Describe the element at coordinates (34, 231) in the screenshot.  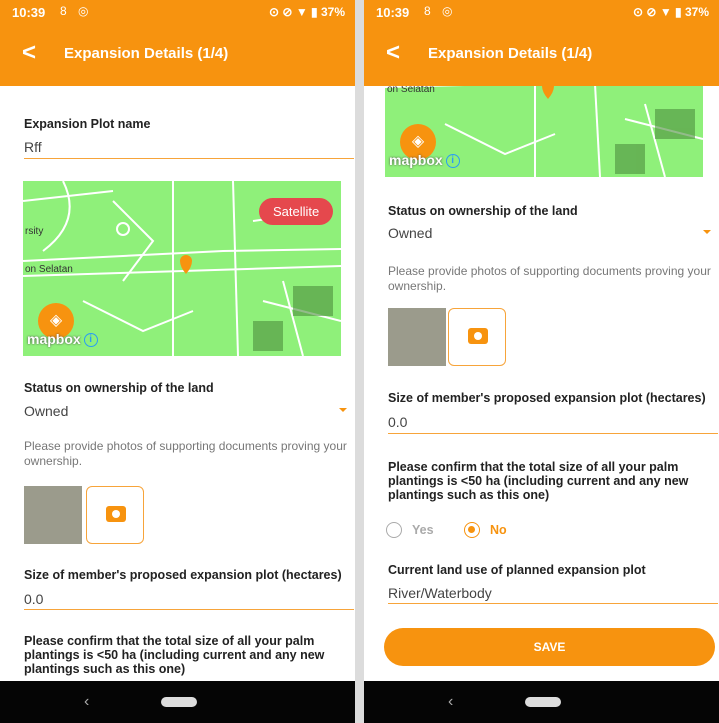
I see `road-label: rsity` at that location.